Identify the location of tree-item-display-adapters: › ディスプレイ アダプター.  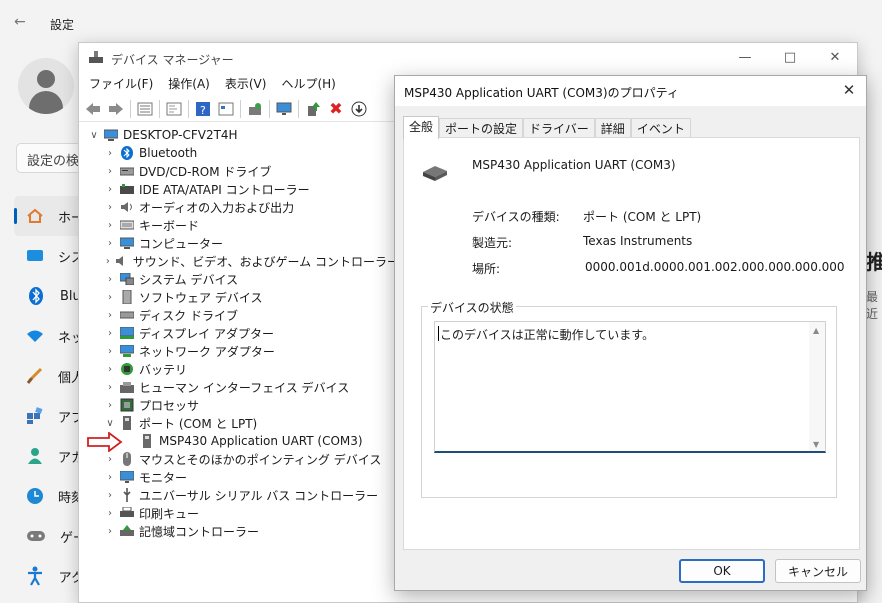
(239, 333).